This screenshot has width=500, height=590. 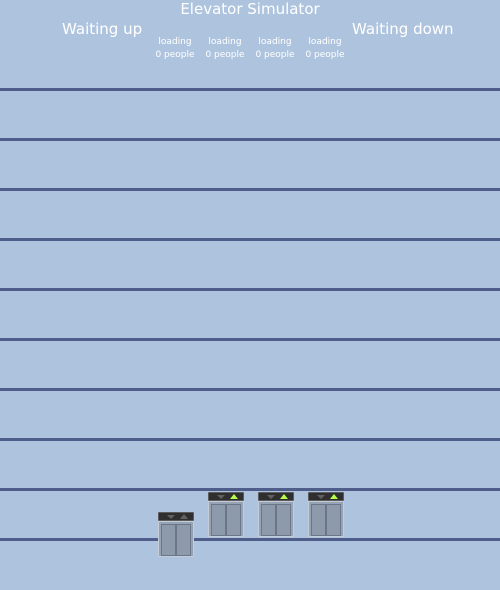 I want to click on elevator-status-2: loading 0 people, so click(x=225, y=49).